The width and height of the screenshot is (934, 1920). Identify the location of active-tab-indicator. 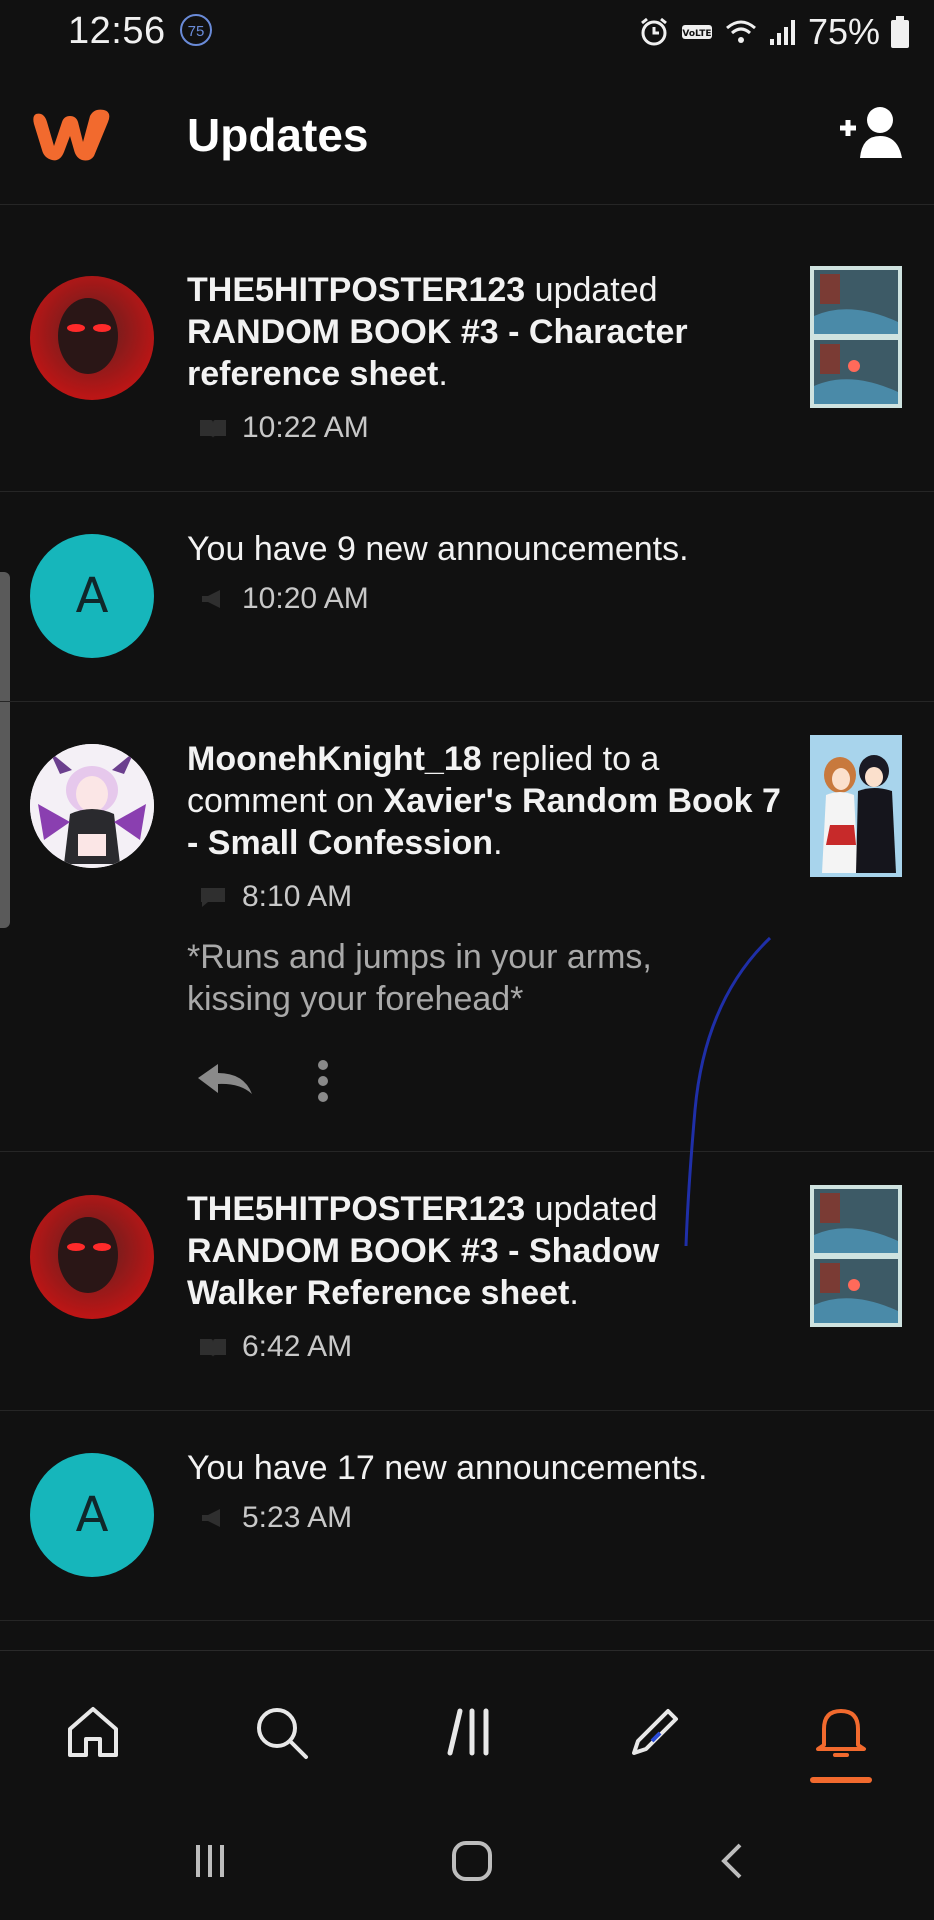
(841, 1780).